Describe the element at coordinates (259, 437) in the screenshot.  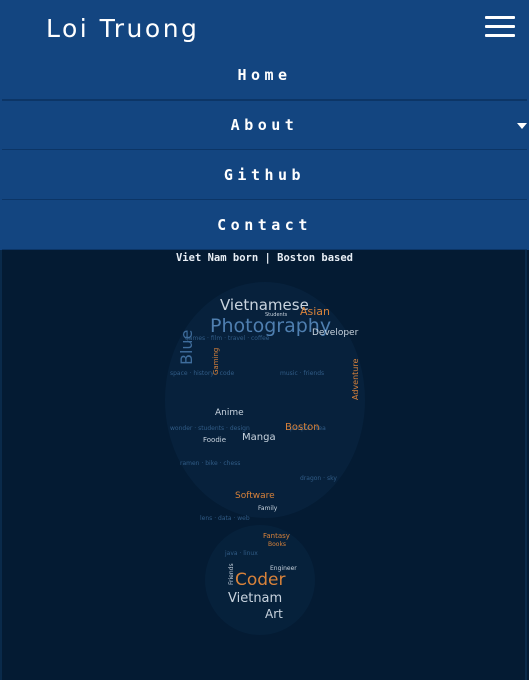
I see `word-manga: Manga` at that location.